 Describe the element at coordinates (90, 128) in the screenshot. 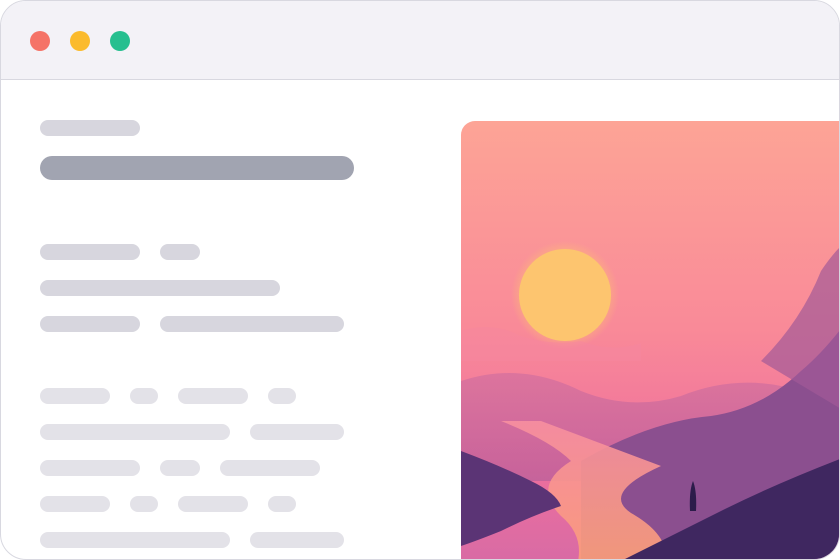

I see `eyebrow-placeholder` at that location.